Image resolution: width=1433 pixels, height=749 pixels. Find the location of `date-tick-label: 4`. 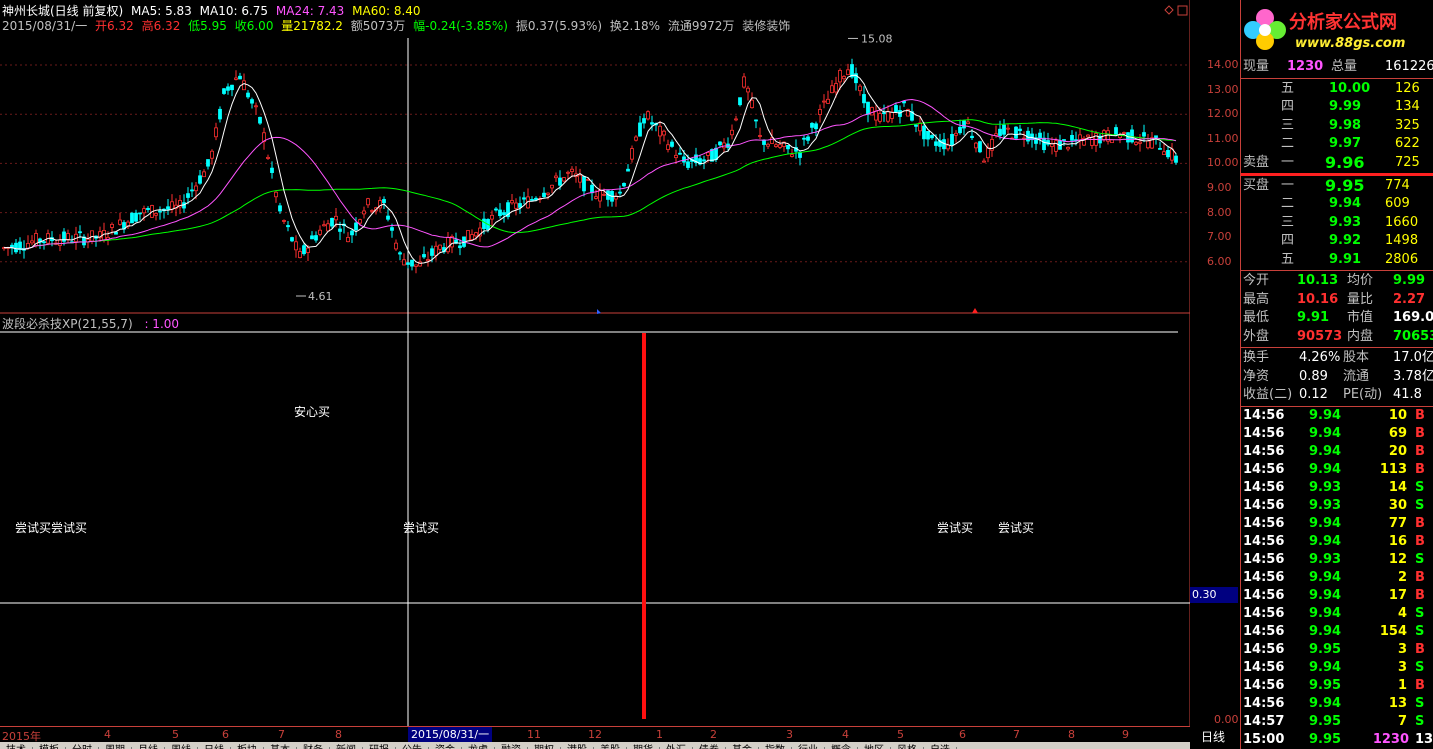

date-tick-label: 4 is located at coordinates (107, 734).